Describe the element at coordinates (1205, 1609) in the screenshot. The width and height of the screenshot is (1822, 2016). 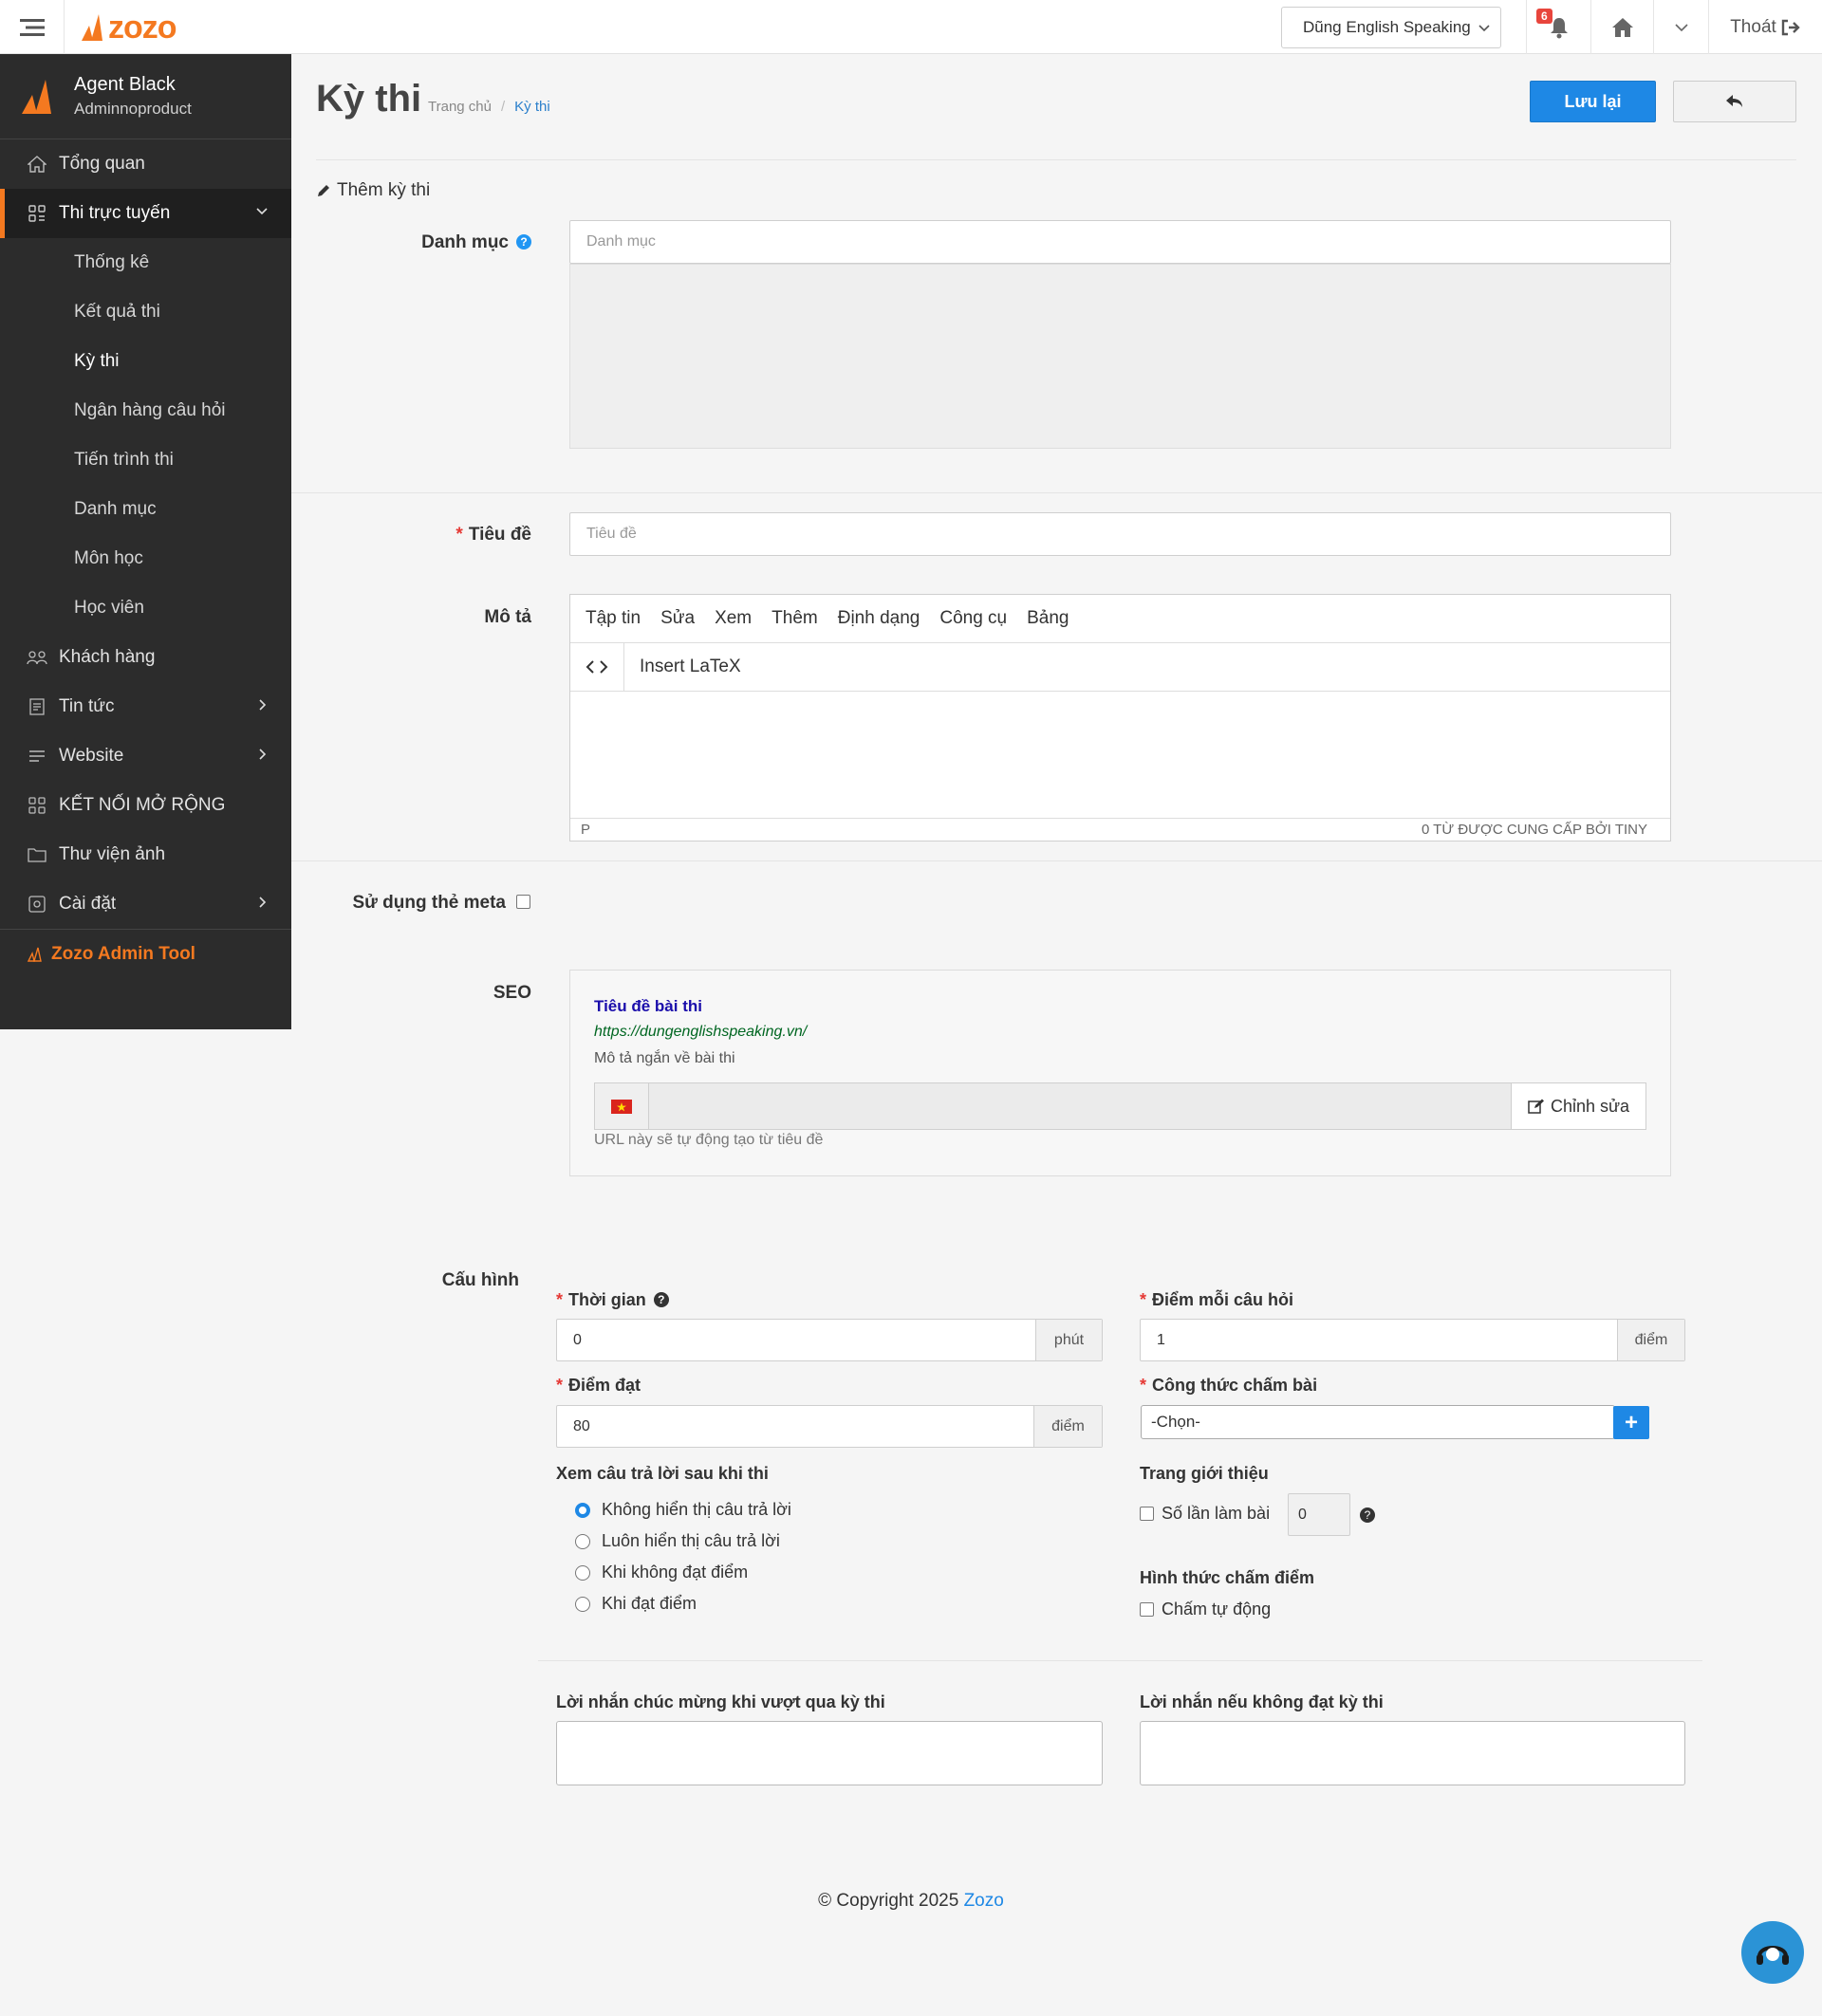
I see `auto-grade-option: Chấm tự động` at that location.